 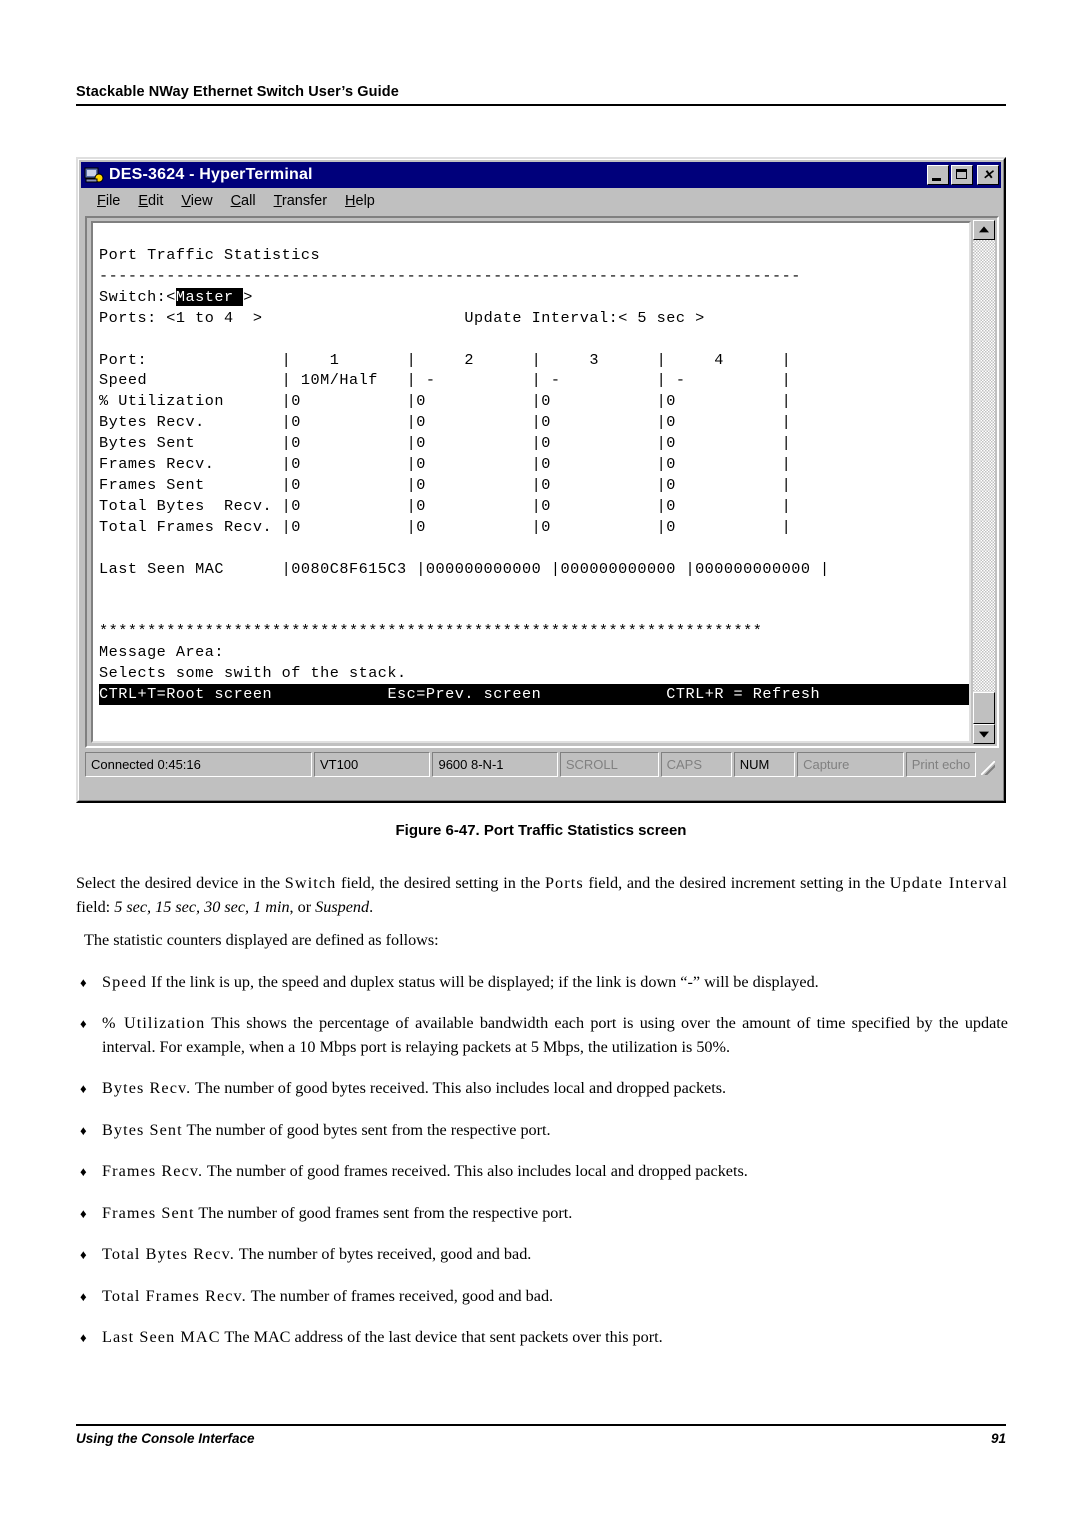 I want to click on menu-bar: File Edit View Call Transfer Help, so click(x=541, y=200).